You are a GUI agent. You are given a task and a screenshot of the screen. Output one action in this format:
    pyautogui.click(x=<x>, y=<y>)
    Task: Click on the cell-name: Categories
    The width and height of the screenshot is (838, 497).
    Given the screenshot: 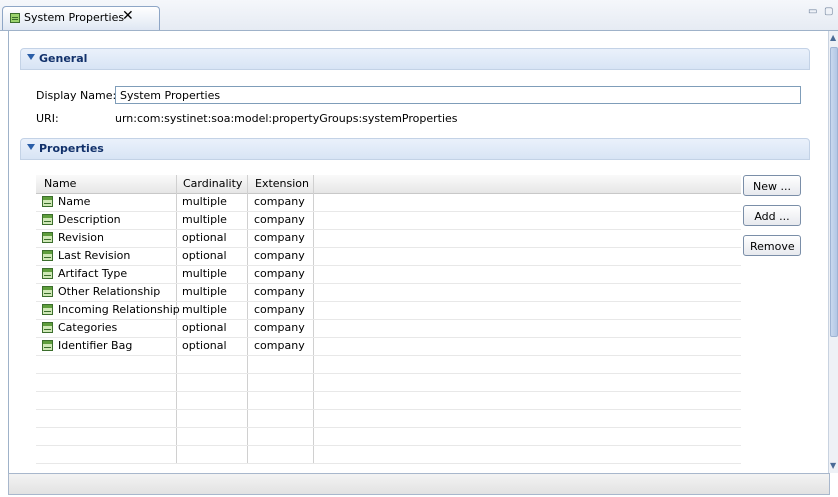 What is the action you would take?
    pyautogui.click(x=88, y=327)
    